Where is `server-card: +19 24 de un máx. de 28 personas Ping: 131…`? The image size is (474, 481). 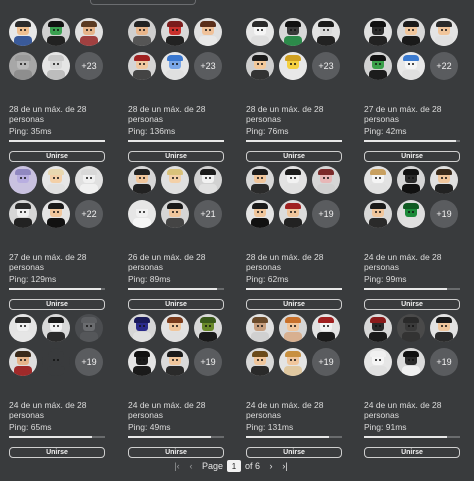
server-card: +19 24 de un máx. de 28 personas Ping: 131… is located at coordinates (301, 388).